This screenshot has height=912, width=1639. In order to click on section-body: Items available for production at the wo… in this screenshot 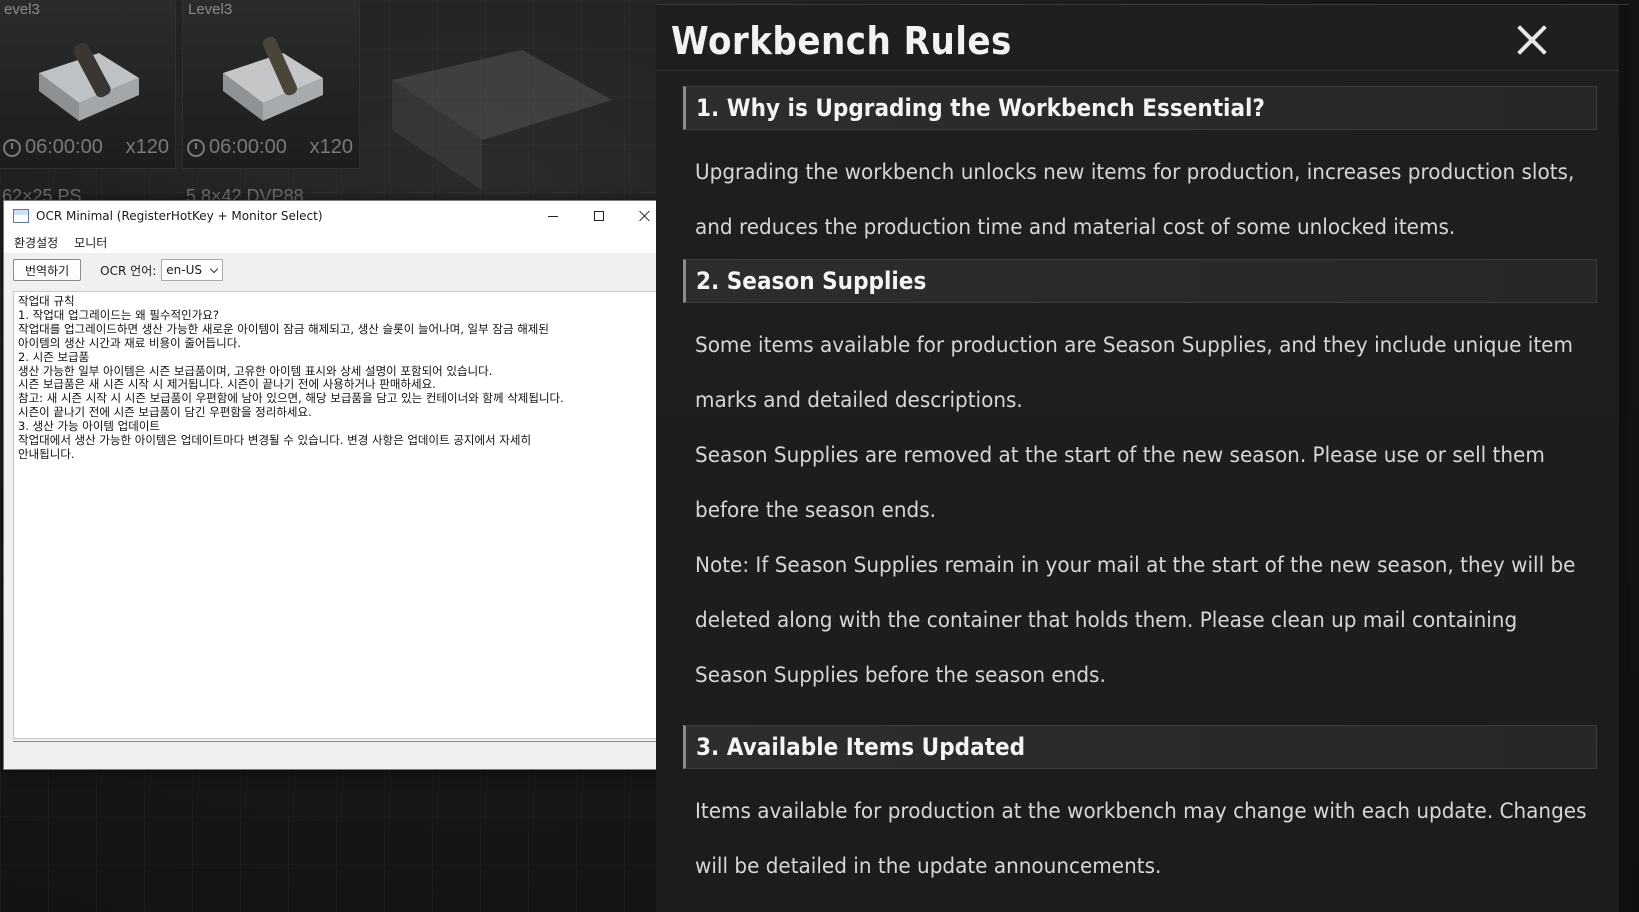, I will do `click(1141, 839)`.